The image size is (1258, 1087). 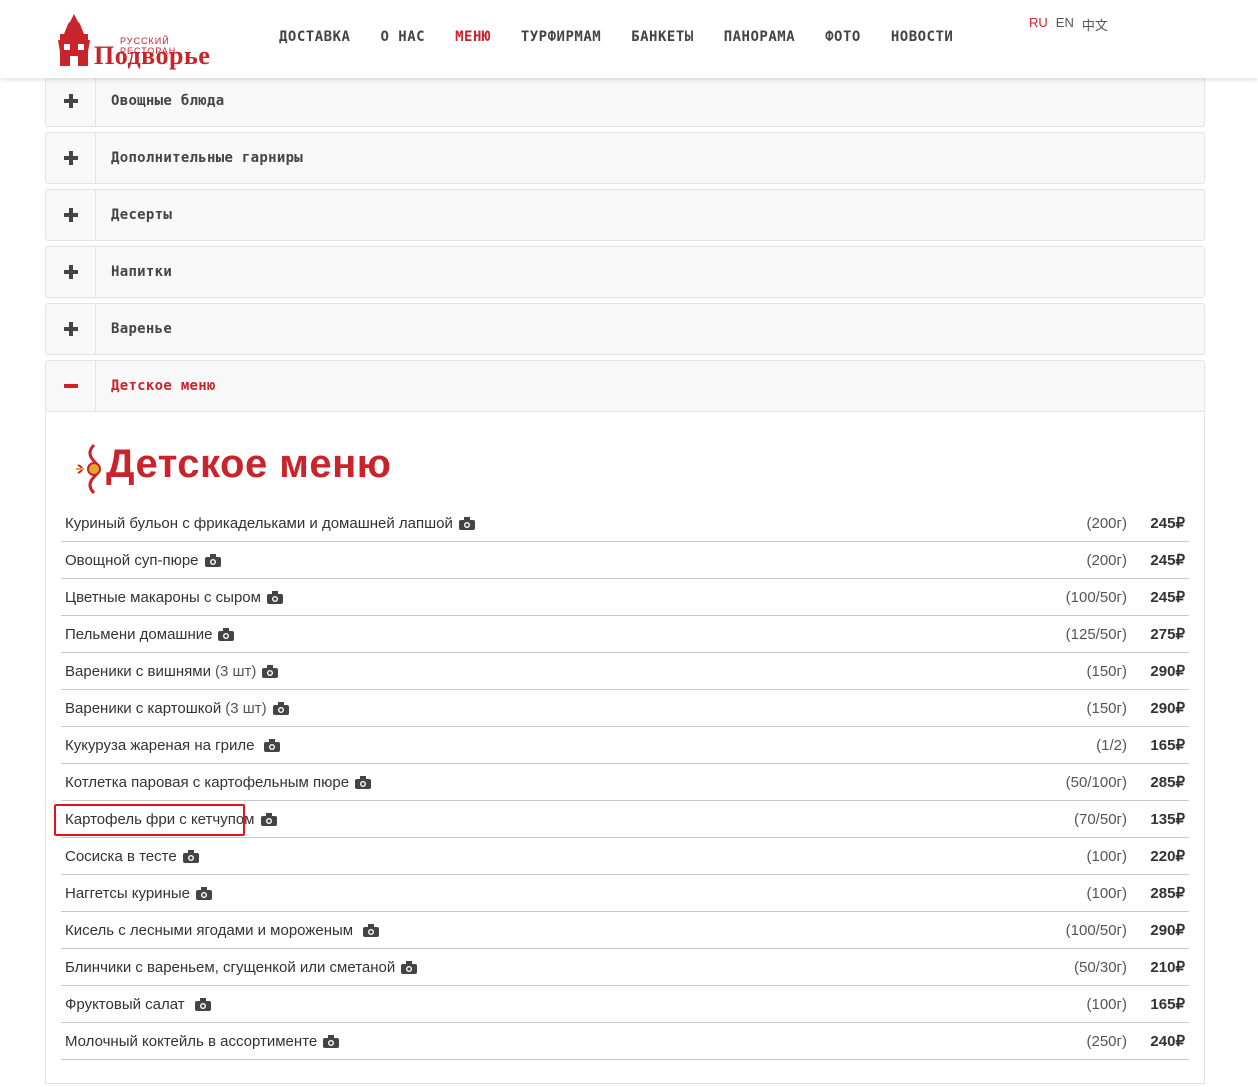 What do you see at coordinates (625, 1004) in the screenshot?
I see `menu-item: Фруктовый салат (100г) 165₽` at bounding box center [625, 1004].